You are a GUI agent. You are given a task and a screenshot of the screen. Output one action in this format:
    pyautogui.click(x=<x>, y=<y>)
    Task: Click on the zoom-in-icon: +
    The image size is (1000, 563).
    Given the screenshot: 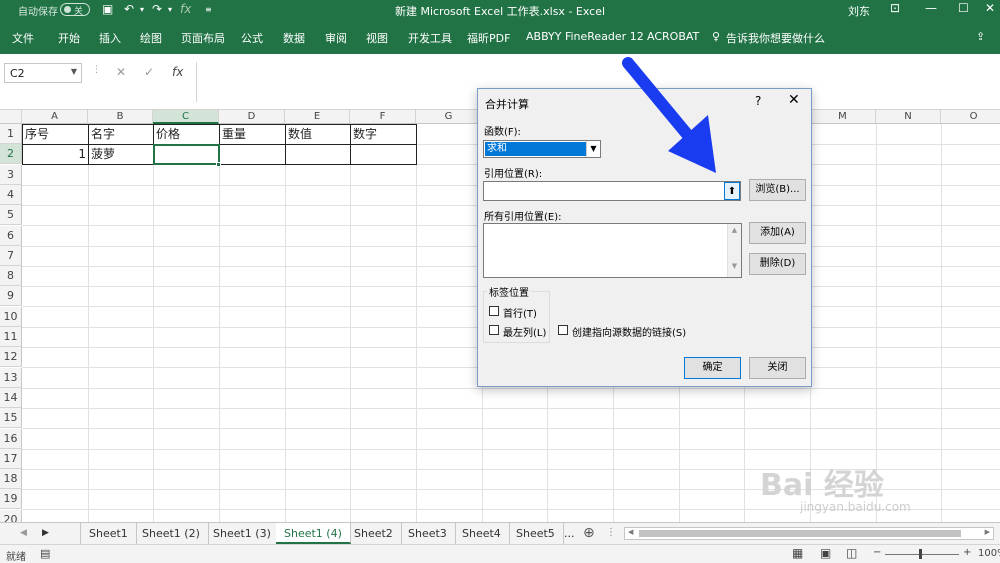 What is the action you would take?
    pyautogui.click(x=967, y=552)
    